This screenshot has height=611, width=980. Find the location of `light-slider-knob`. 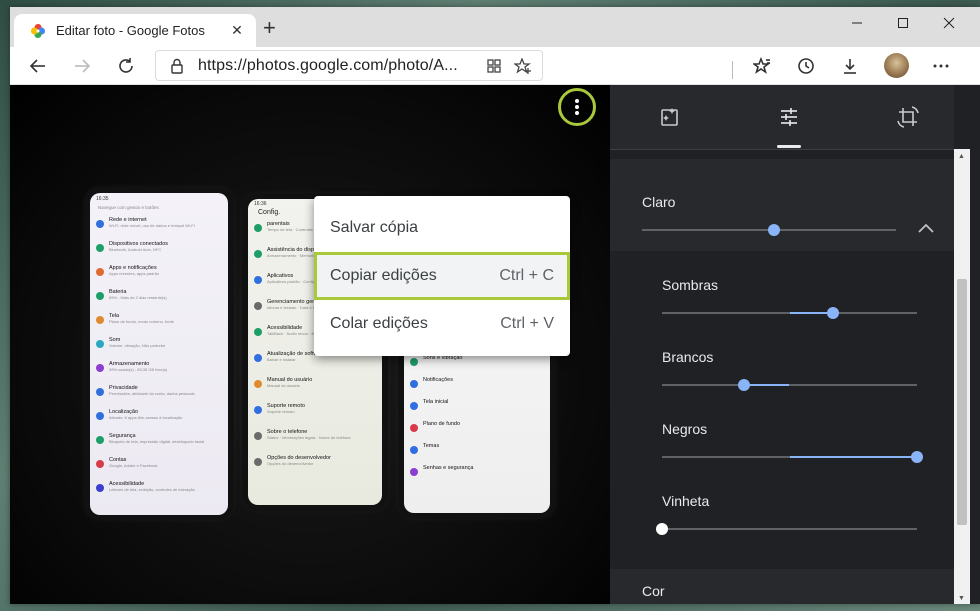

light-slider-knob is located at coordinates (774, 230).